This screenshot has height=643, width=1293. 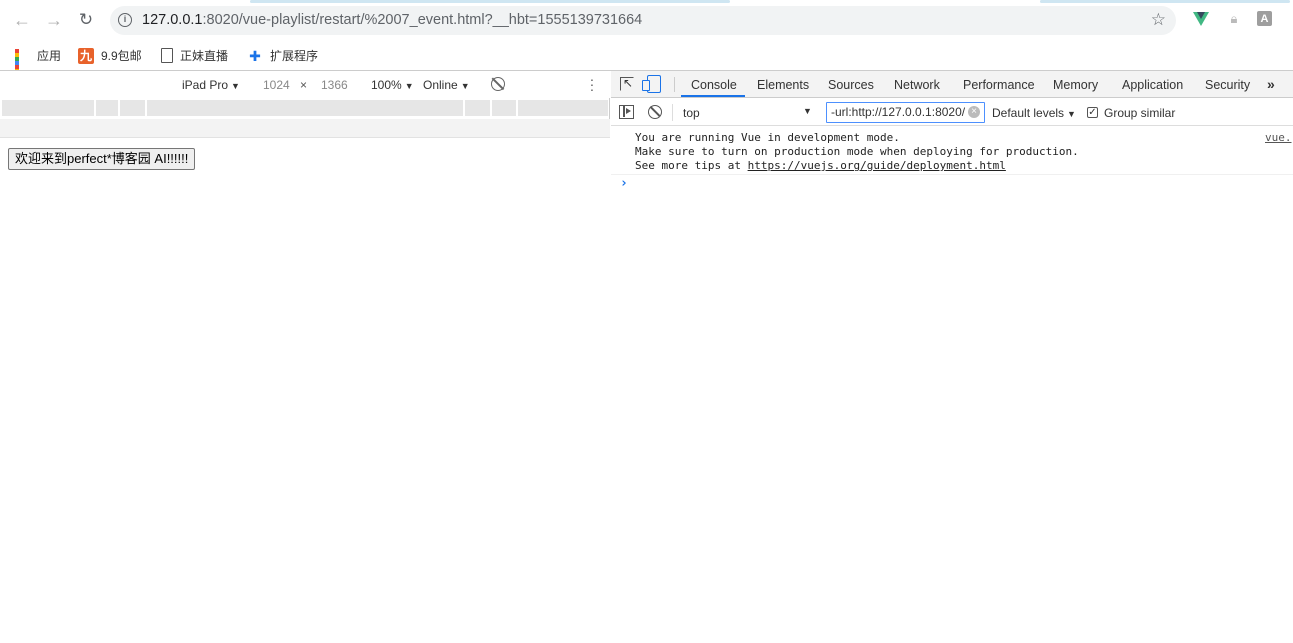 I want to click on tab-strip, so click(x=646, y=1).